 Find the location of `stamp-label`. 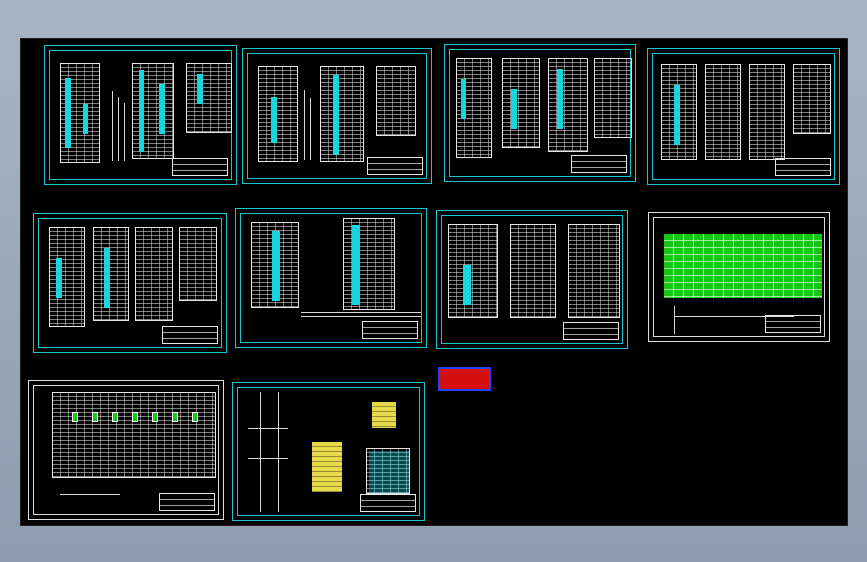

stamp-label is located at coordinates (464, 379).